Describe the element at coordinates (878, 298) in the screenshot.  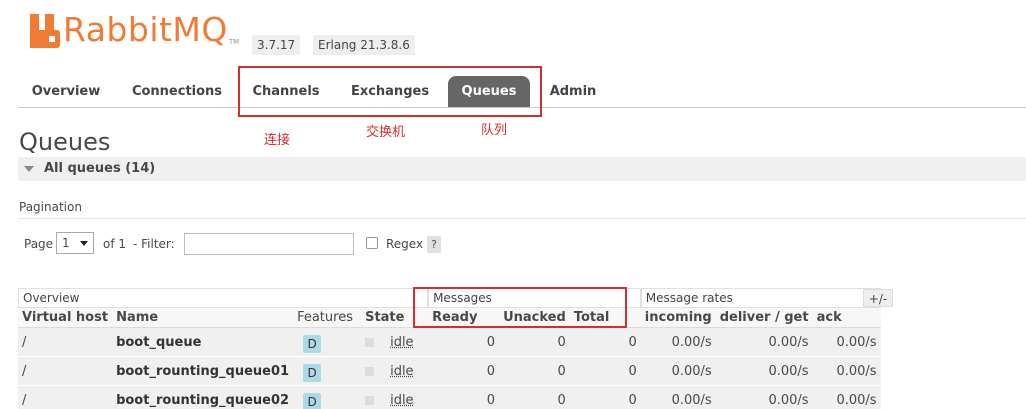
I see `toggle-columns-button: +/-` at that location.